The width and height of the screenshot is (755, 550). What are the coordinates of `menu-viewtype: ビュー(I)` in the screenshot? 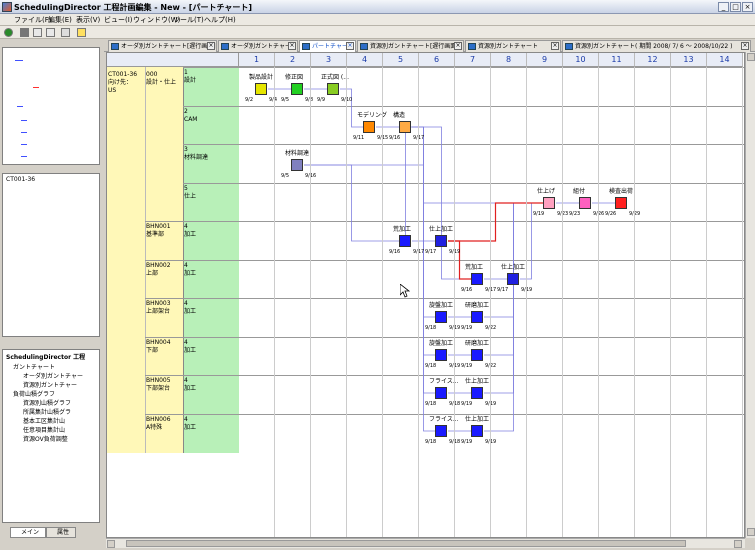 It's located at (118, 20).